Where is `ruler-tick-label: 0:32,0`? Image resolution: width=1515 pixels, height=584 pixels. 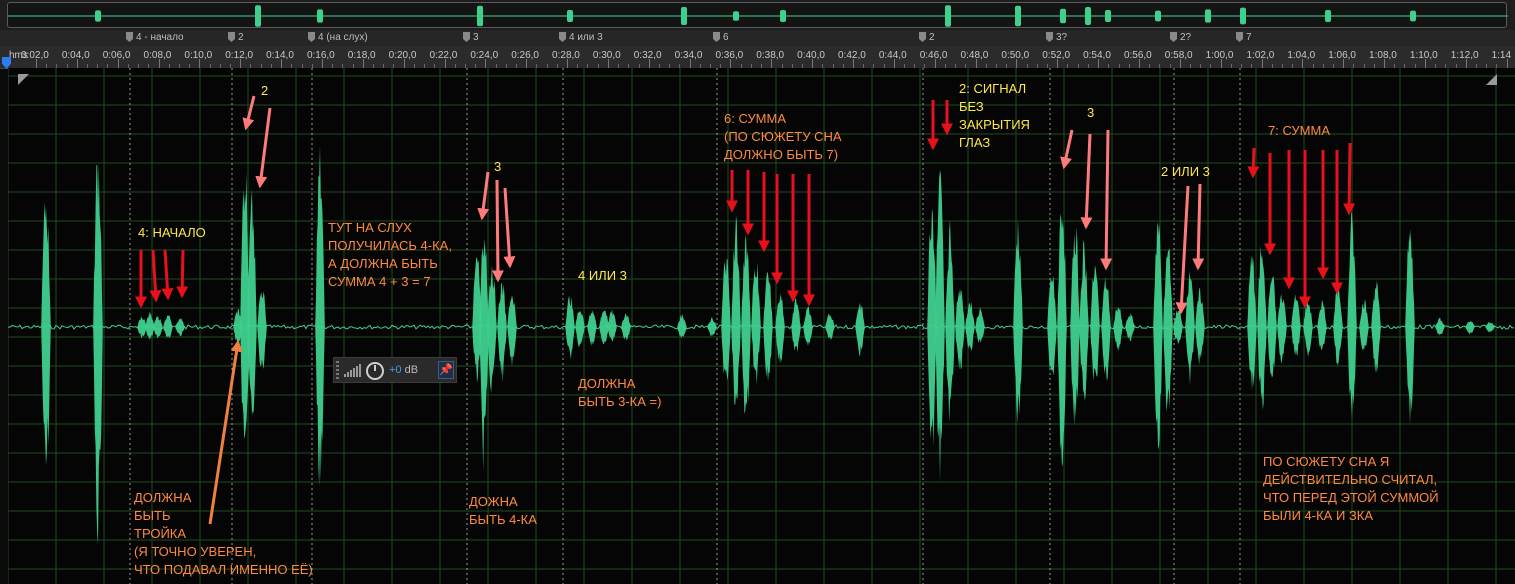 ruler-tick-label: 0:32,0 is located at coordinates (647, 55).